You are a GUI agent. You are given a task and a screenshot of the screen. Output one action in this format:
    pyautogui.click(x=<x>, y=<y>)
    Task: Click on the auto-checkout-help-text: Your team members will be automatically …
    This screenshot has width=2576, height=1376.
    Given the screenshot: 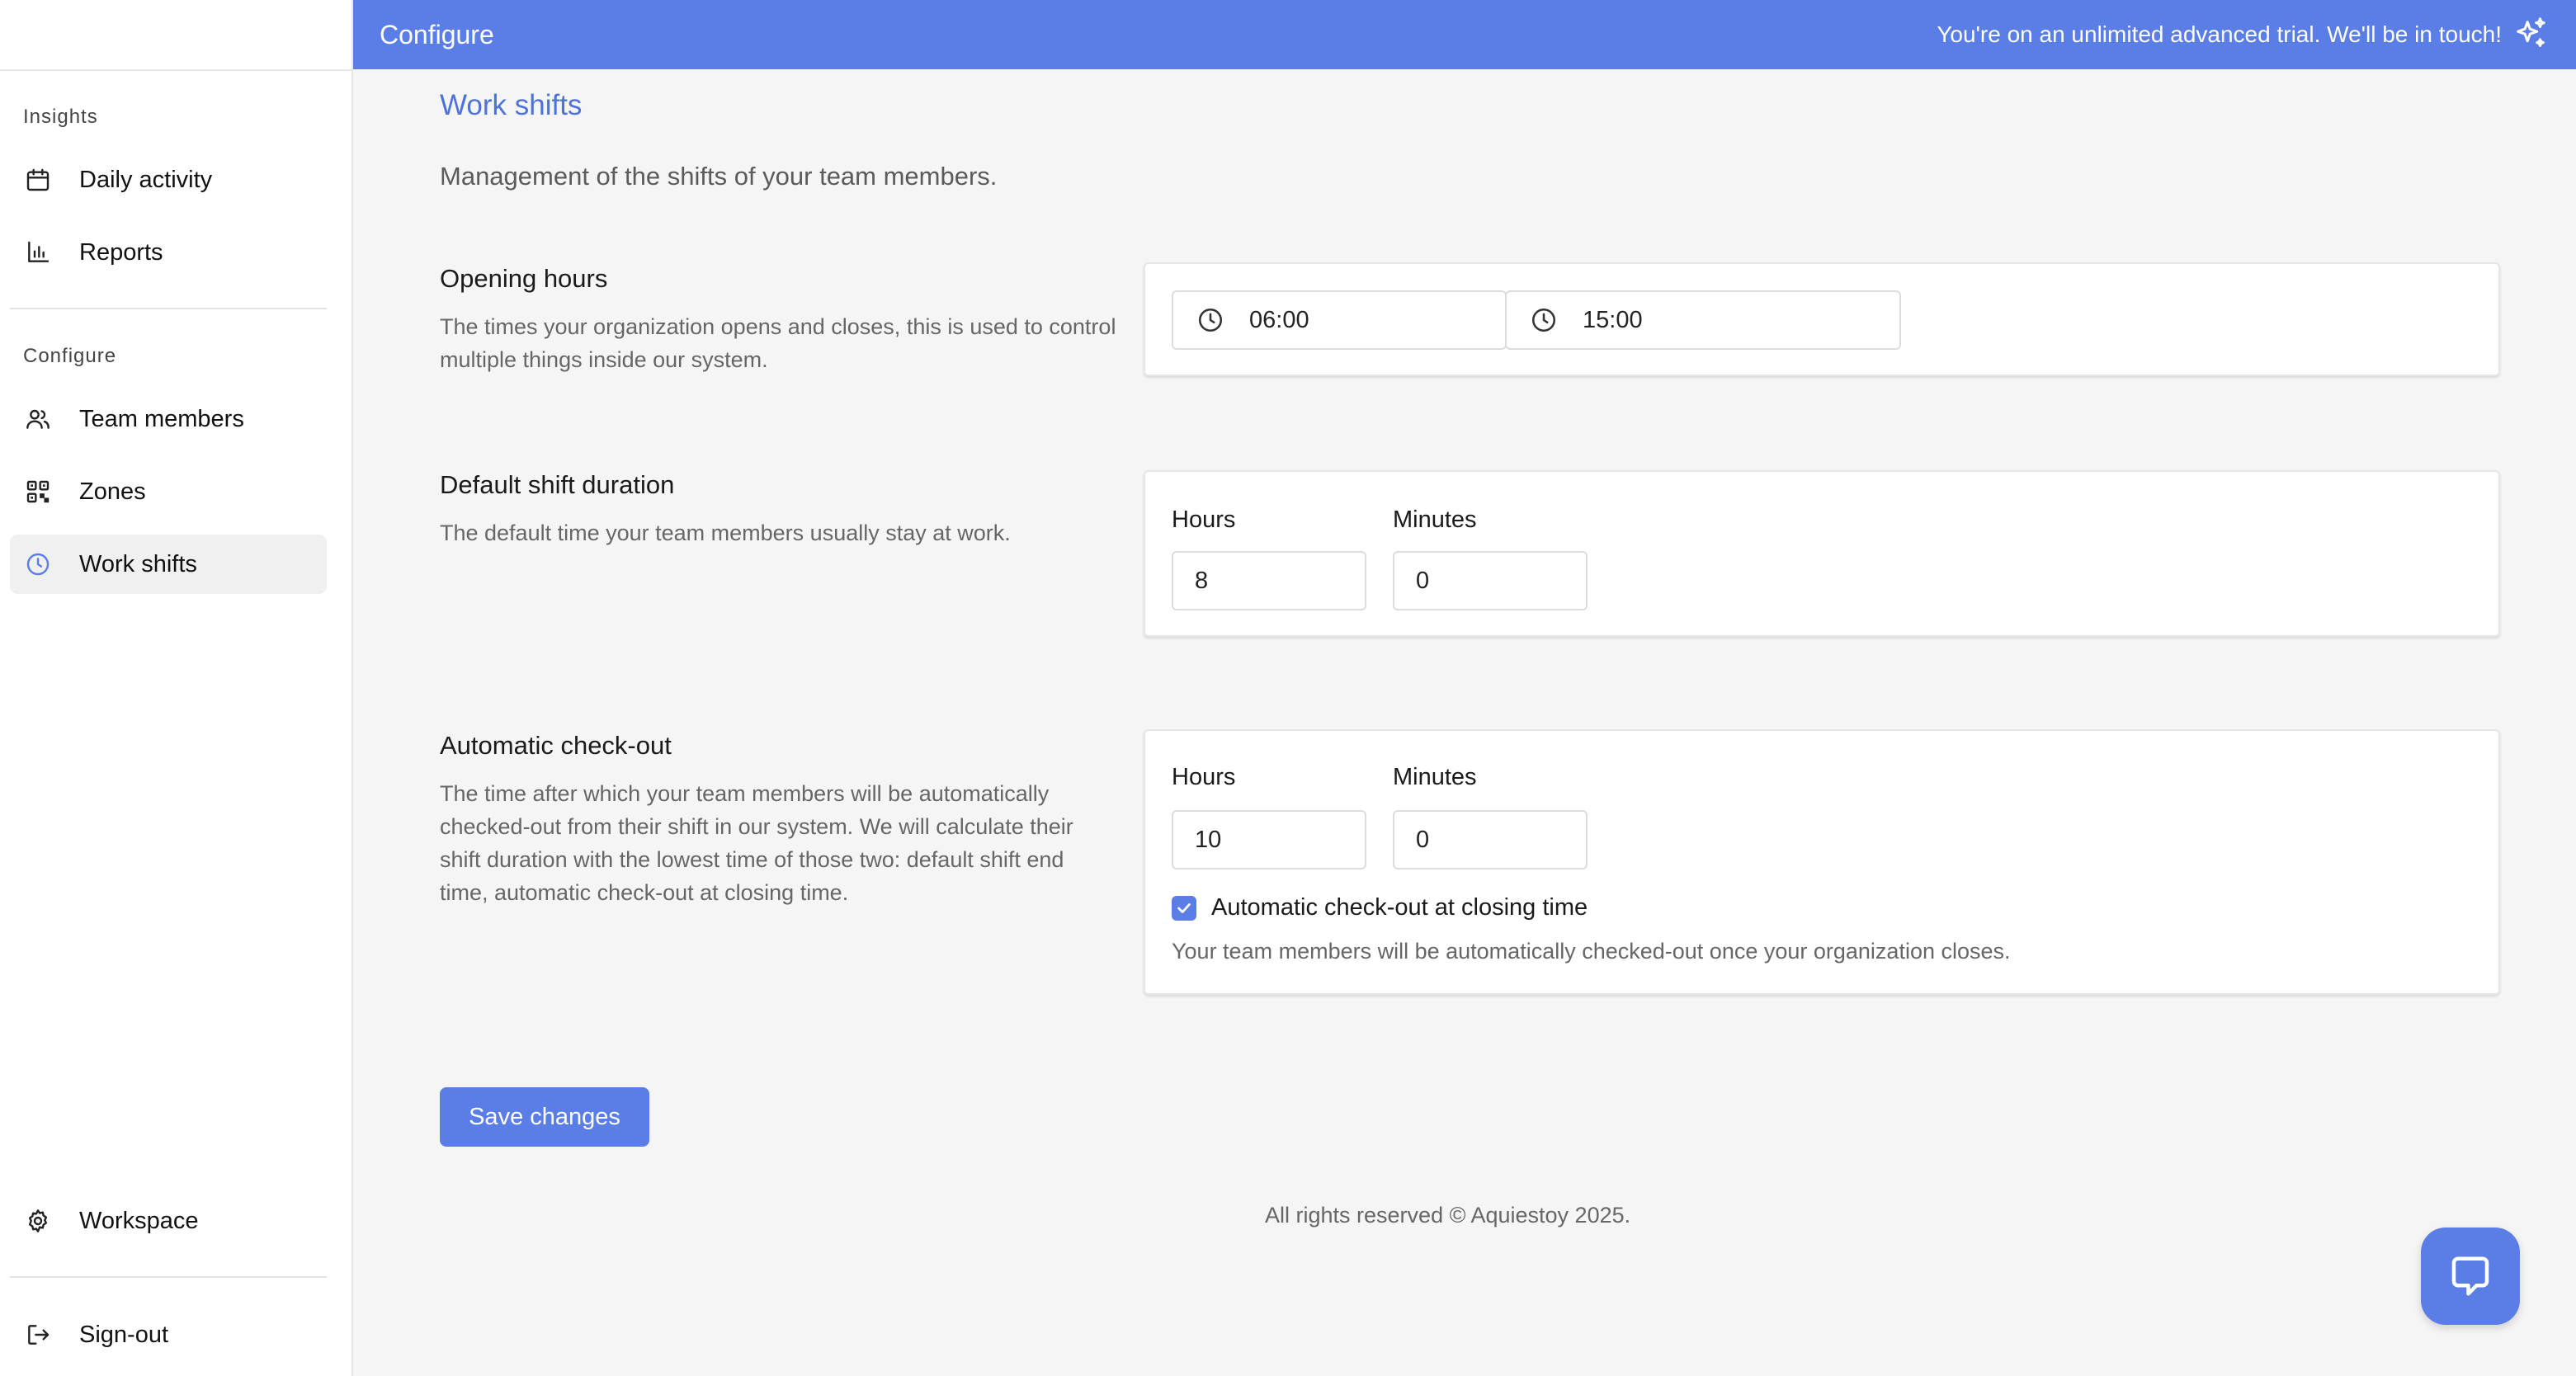 What is the action you would take?
    pyautogui.click(x=1591, y=951)
    